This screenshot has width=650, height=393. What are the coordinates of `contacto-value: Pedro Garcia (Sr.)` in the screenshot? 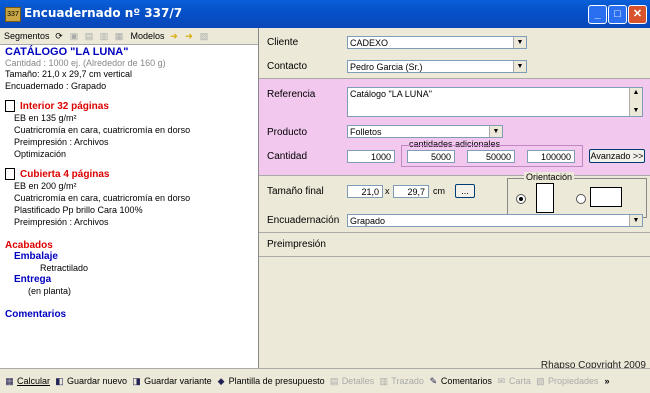 It's located at (386, 67).